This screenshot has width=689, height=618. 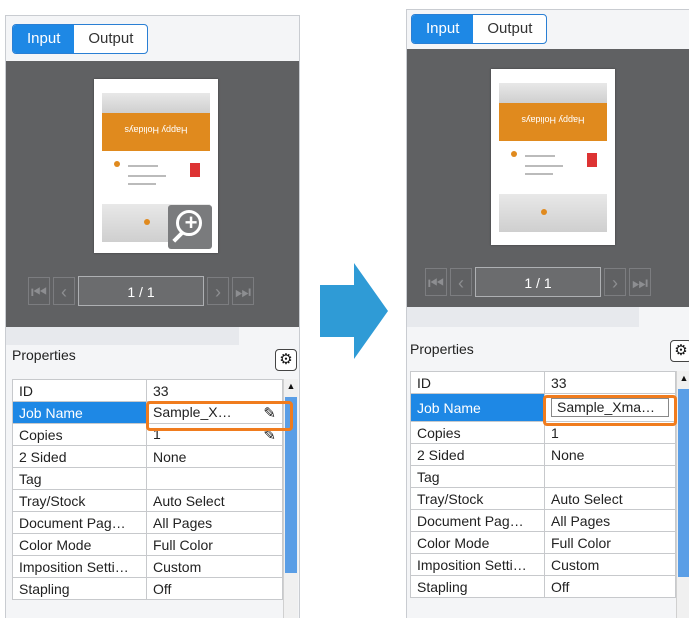 What do you see at coordinates (354, 311) in the screenshot?
I see `transition-arrow-icon` at bounding box center [354, 311].